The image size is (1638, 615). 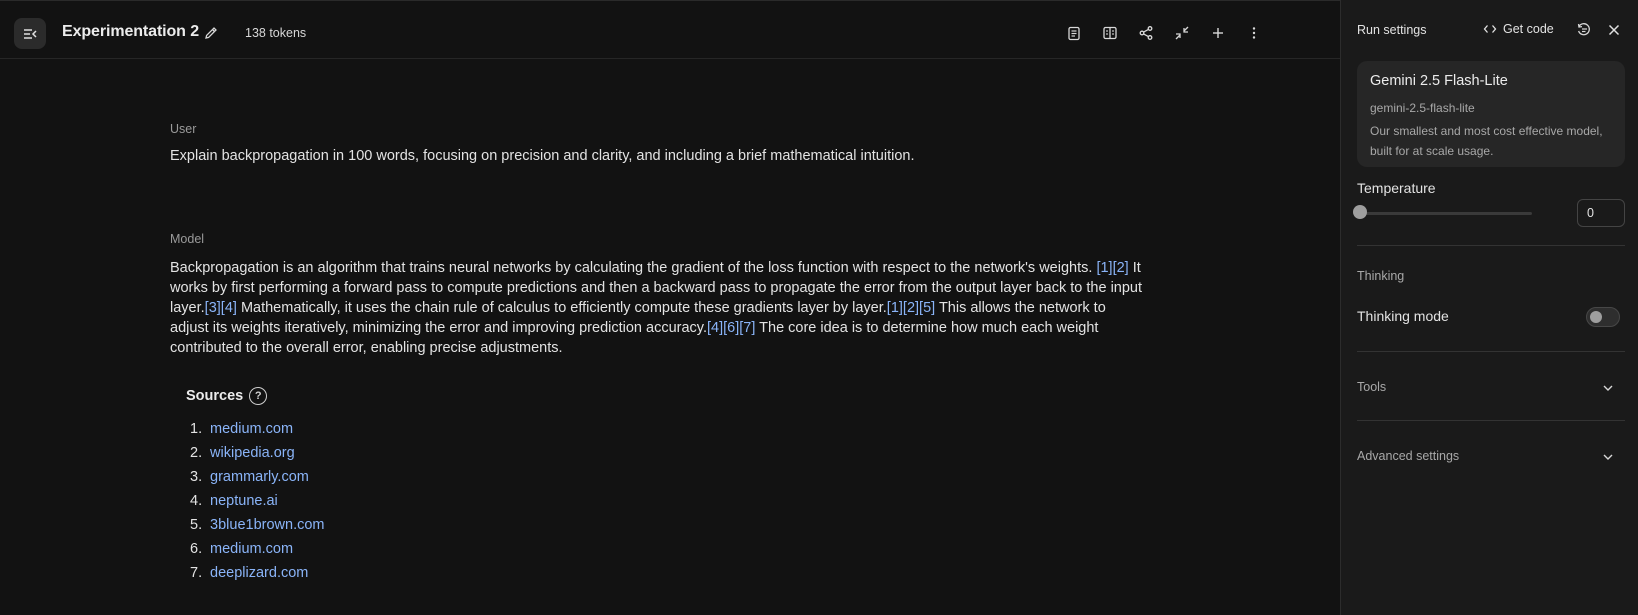 What do you see at coordinates (670, 30) in the screenshot?
I see `top-bar: Experimentation 2 138 tokens` at bounding box center [670, 30].